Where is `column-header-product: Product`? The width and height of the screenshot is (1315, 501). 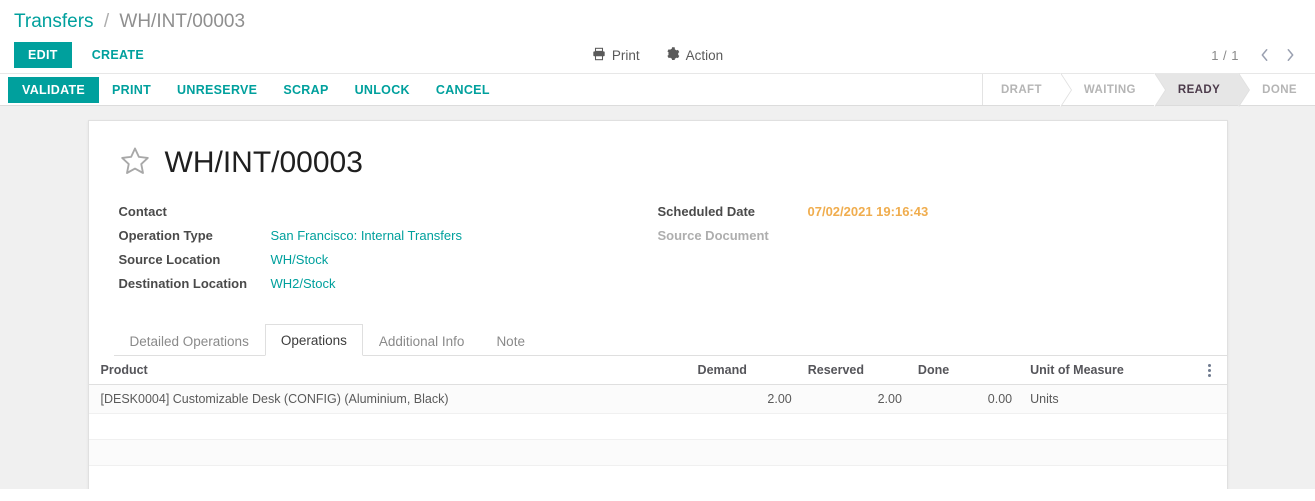 column-header-product: Product is located at coordinates (389, 371).